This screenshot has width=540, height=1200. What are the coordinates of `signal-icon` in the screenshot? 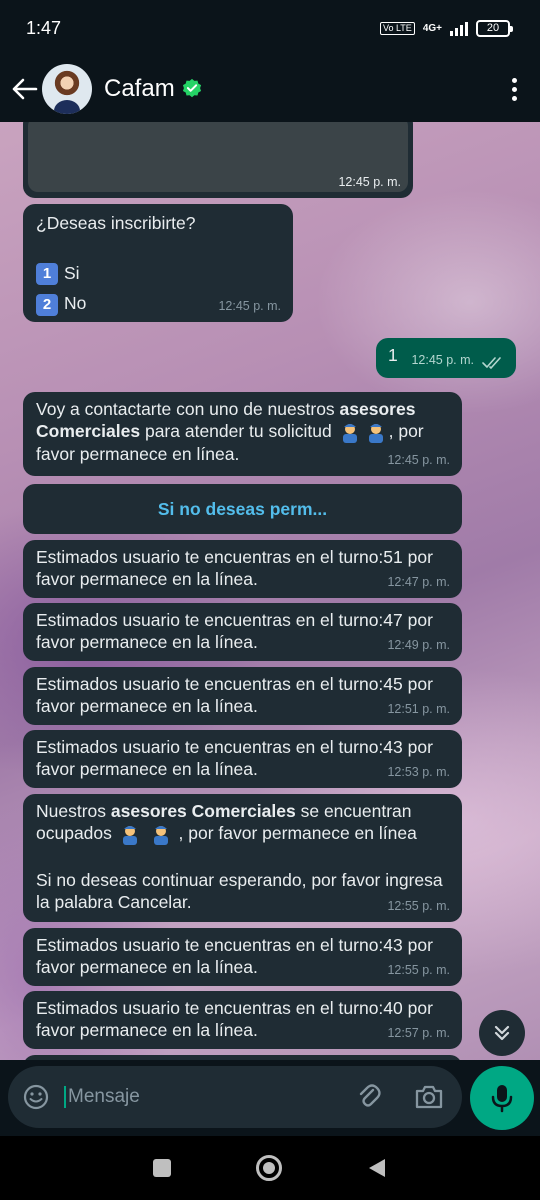 It's located at (459, 28).